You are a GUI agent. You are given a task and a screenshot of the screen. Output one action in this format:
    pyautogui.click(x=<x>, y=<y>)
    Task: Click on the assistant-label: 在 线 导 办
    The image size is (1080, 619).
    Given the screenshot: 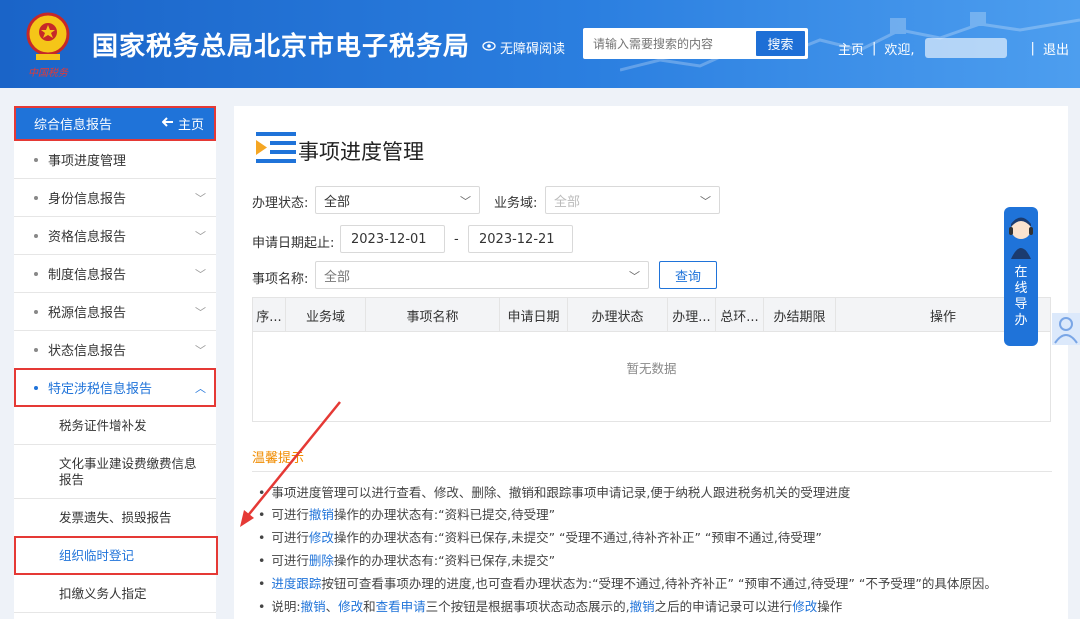 What is the action you would take?
    pyautogui.click(x=1021, y=297)
    